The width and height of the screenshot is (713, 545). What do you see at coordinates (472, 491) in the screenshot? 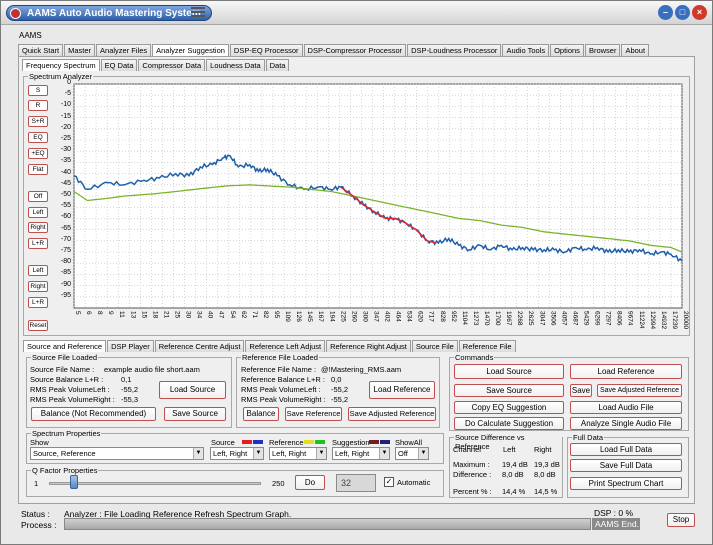
I see `percent-label: Percent % :` at bounding box center [472, 491].